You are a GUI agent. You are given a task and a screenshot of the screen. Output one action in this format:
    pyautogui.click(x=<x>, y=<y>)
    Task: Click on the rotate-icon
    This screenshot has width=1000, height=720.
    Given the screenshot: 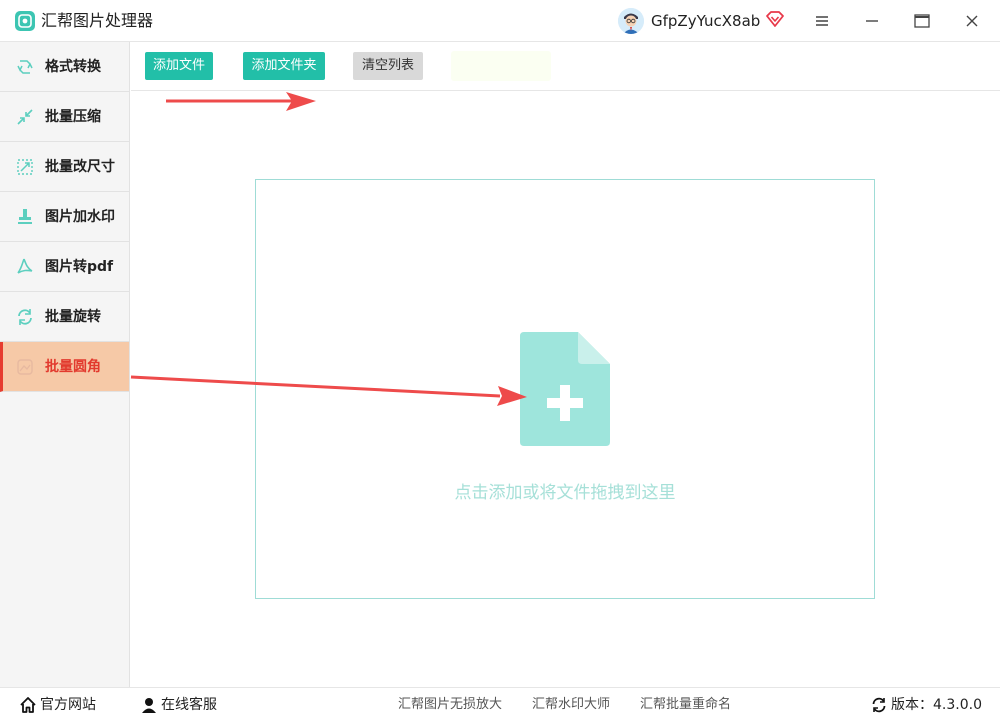 What is the action you would take?
    pyautogui.click(x=25, y=317)
    